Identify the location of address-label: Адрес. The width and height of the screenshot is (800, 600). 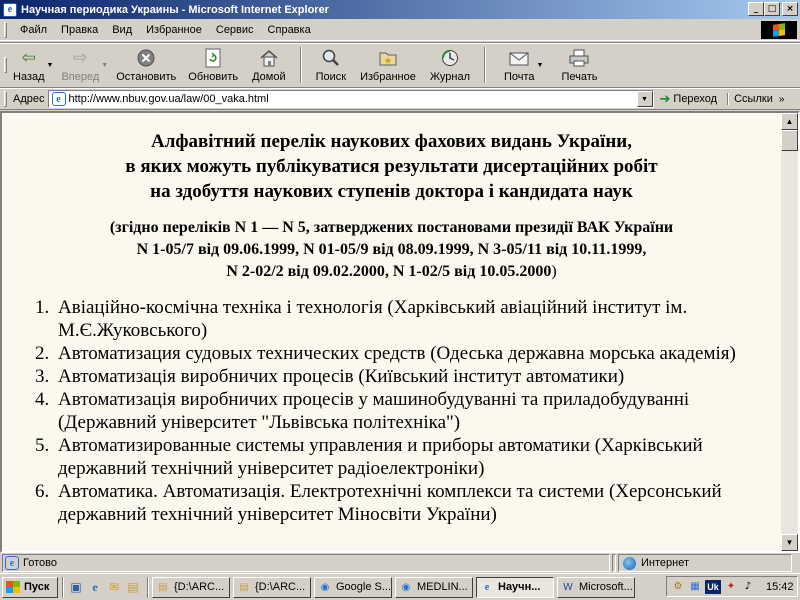
(29, 99).